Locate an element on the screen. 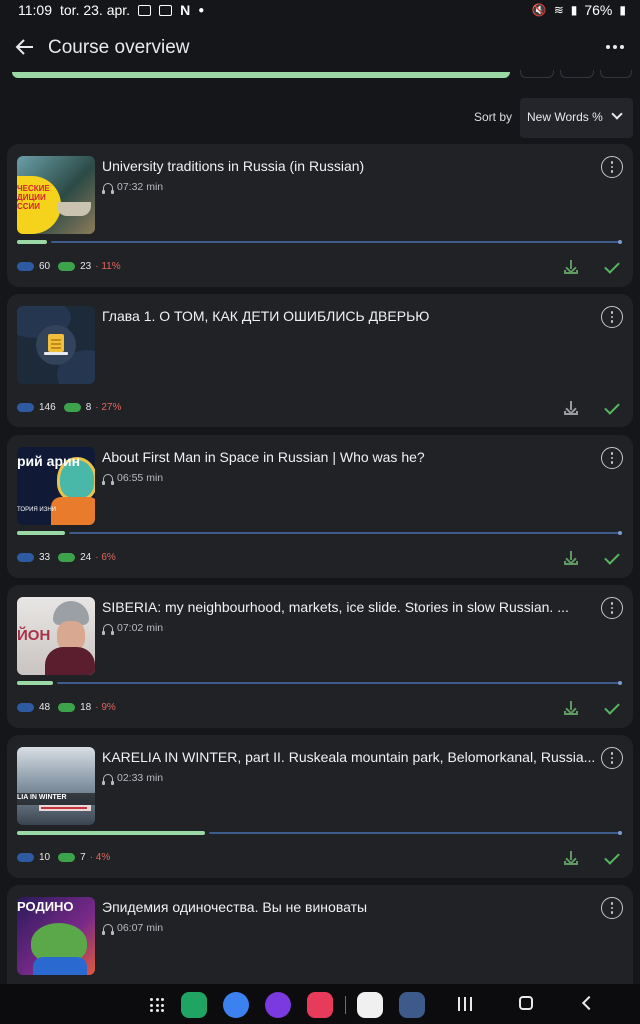  signal-icon: ▮ is located at coordinates (574, 10).